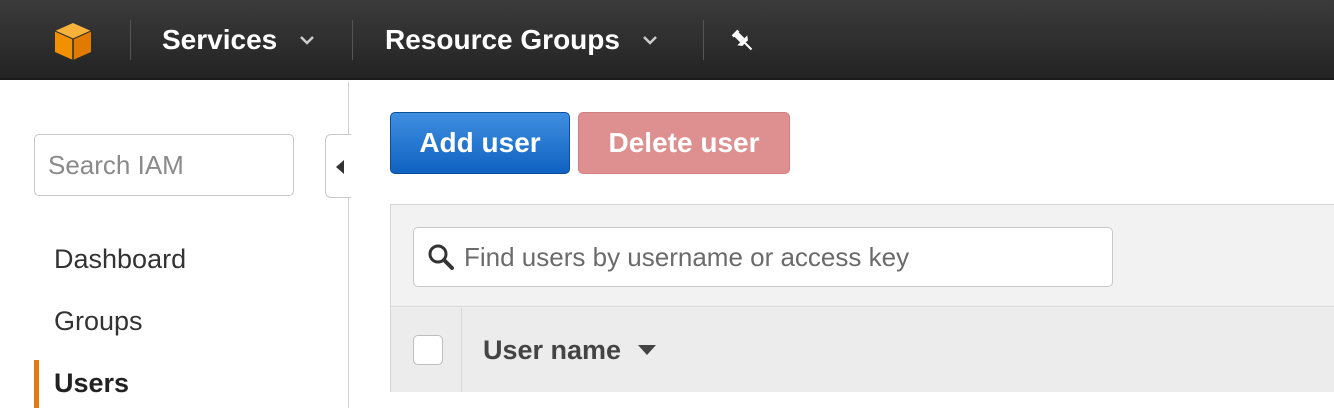 This screenshot has width=1334, height=408. What do you see at coordinates (220, 39) in the screenshot?
I see `services-label: Services` at bounding box center [220, 39].